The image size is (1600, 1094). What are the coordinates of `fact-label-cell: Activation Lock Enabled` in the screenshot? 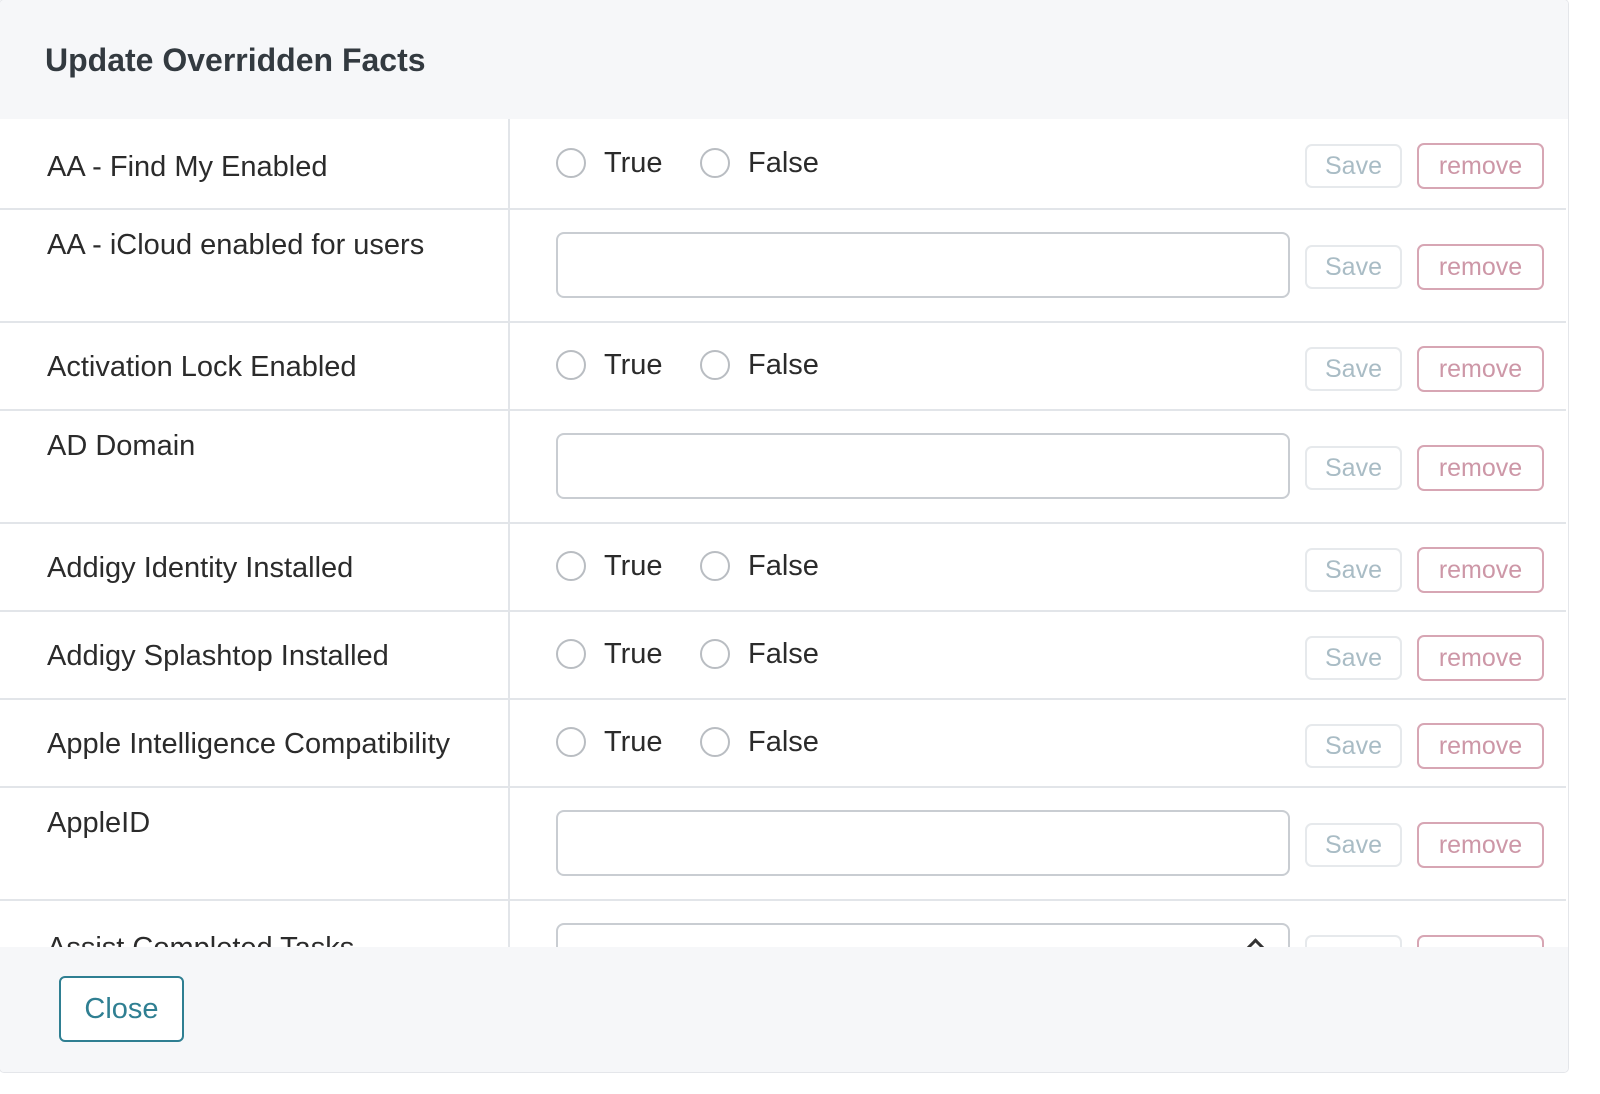 It's located at (255, 366).